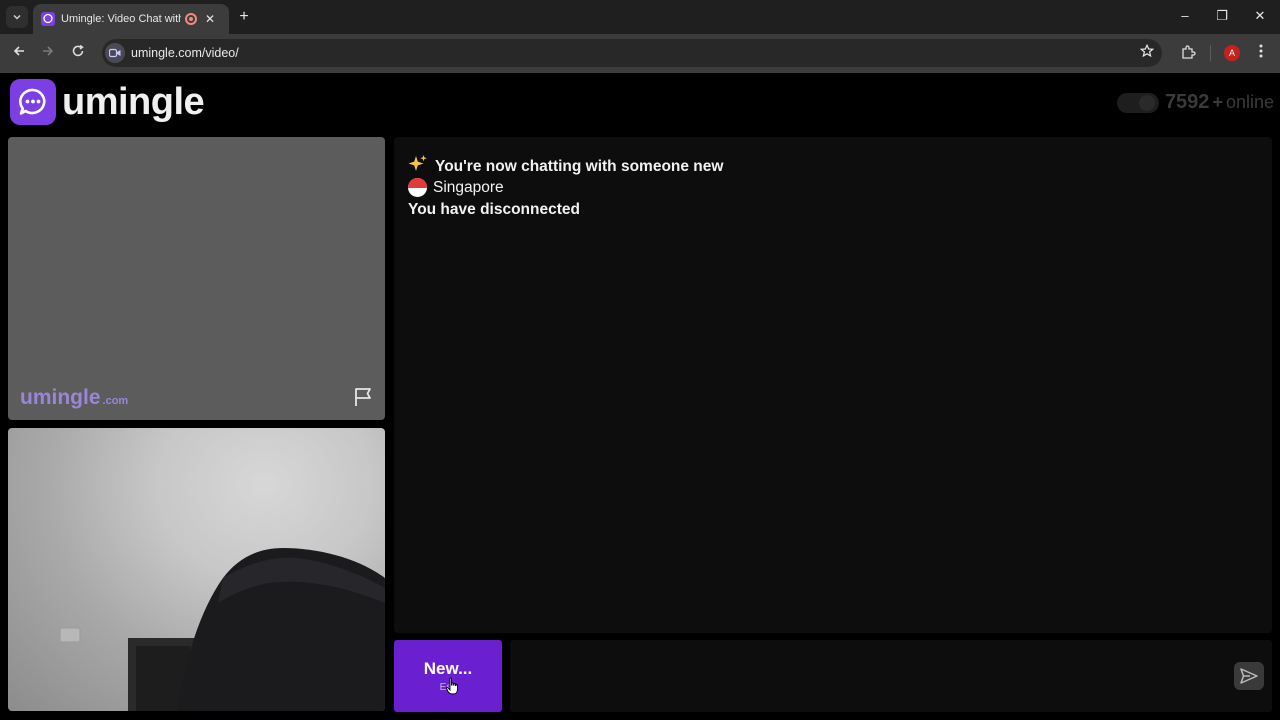 This screenshot has width=1280, height=720. I want to click on site-info-icon, so click(115, 53).